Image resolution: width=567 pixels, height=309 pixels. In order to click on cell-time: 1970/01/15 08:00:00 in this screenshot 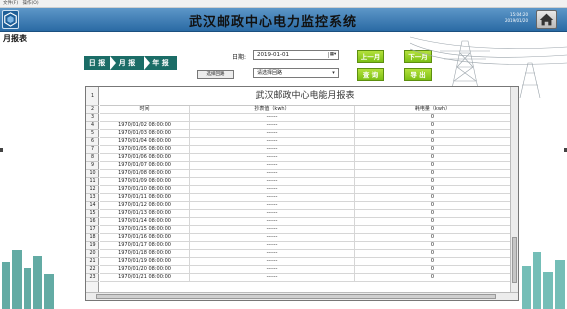, I will do `click(145, 229)`.